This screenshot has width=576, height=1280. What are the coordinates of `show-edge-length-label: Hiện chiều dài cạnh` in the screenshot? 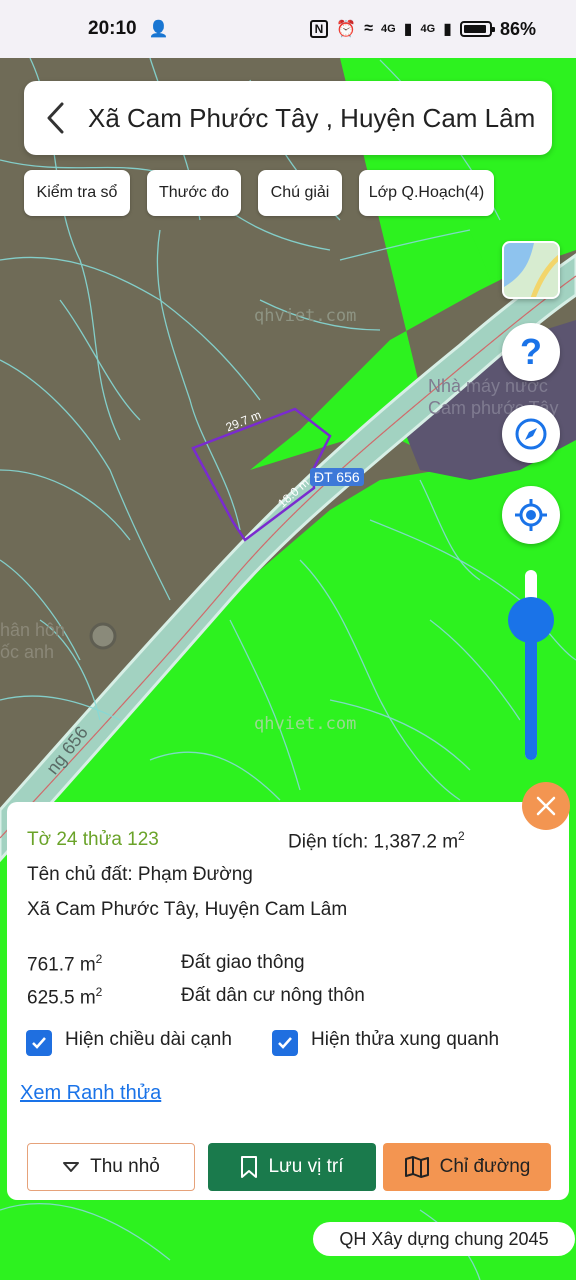 It's located at (148, 1040).